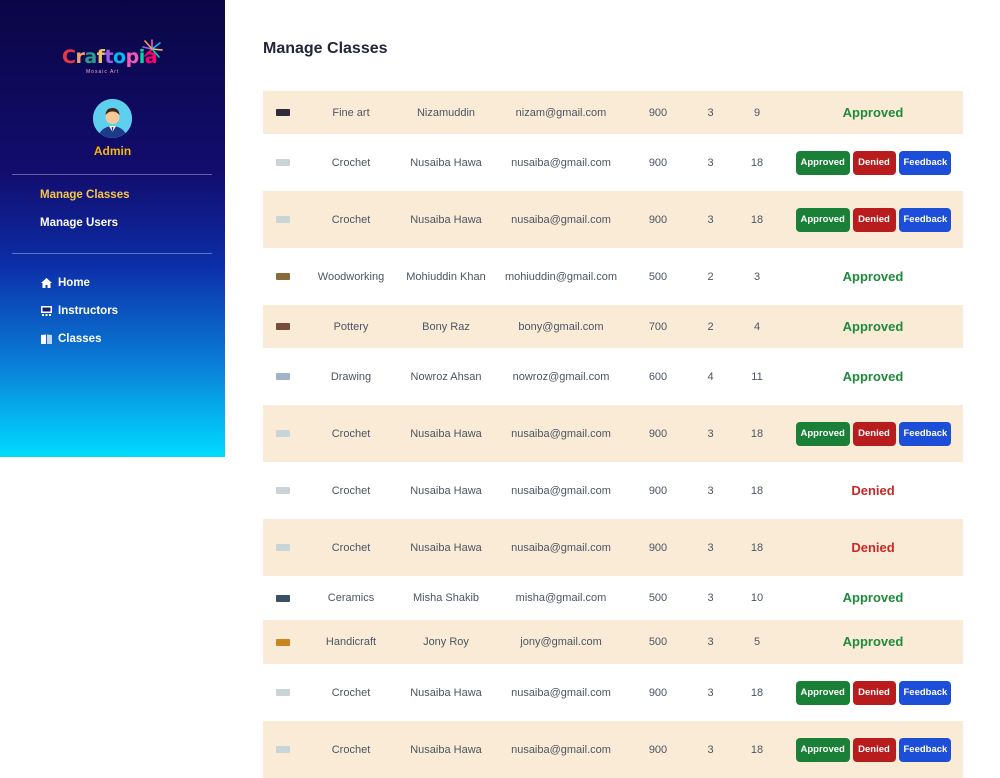 Image resolution: width=1000 pixels, height=778 pixels. Describe the element at coordinates (658, 376) in the screenshot. I see `class-price: 600` at that location.